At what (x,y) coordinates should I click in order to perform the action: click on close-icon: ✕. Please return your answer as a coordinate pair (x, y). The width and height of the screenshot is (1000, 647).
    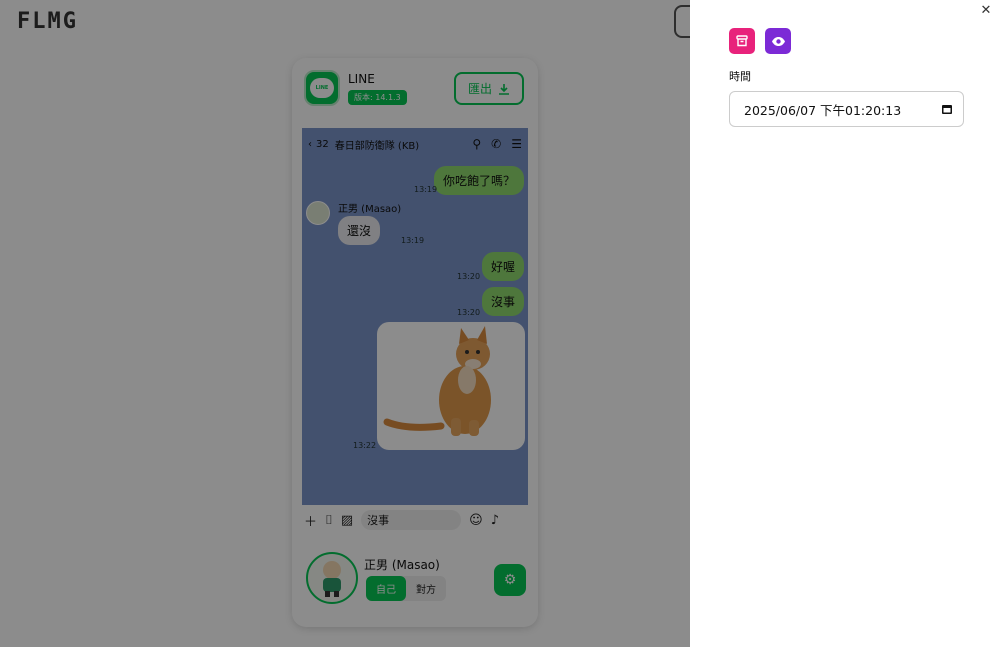
    Looking at the image, I should click on (986, 10).